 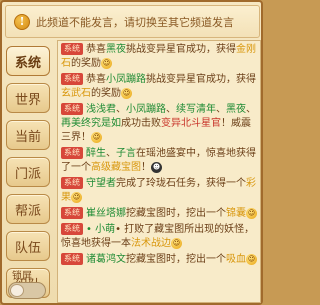 What do you see at coordinates (158, 160) in the screenshot?
I see `list-item: 系统 醉生、子言在瑶池盛宴中，惊喜地获得了一个高级藏宝图！ ☻` at bounding box center [158, 160].